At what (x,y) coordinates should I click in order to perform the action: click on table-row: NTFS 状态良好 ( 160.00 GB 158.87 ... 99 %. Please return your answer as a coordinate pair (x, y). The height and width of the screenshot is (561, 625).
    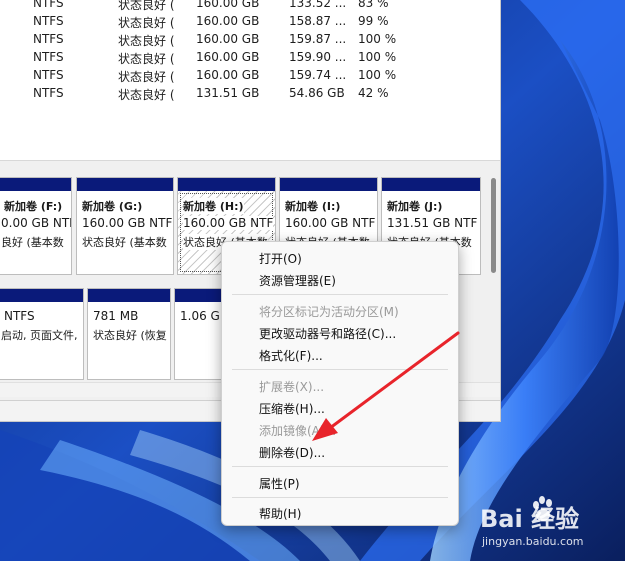
    Looking at the image, I should click on (250, 21).